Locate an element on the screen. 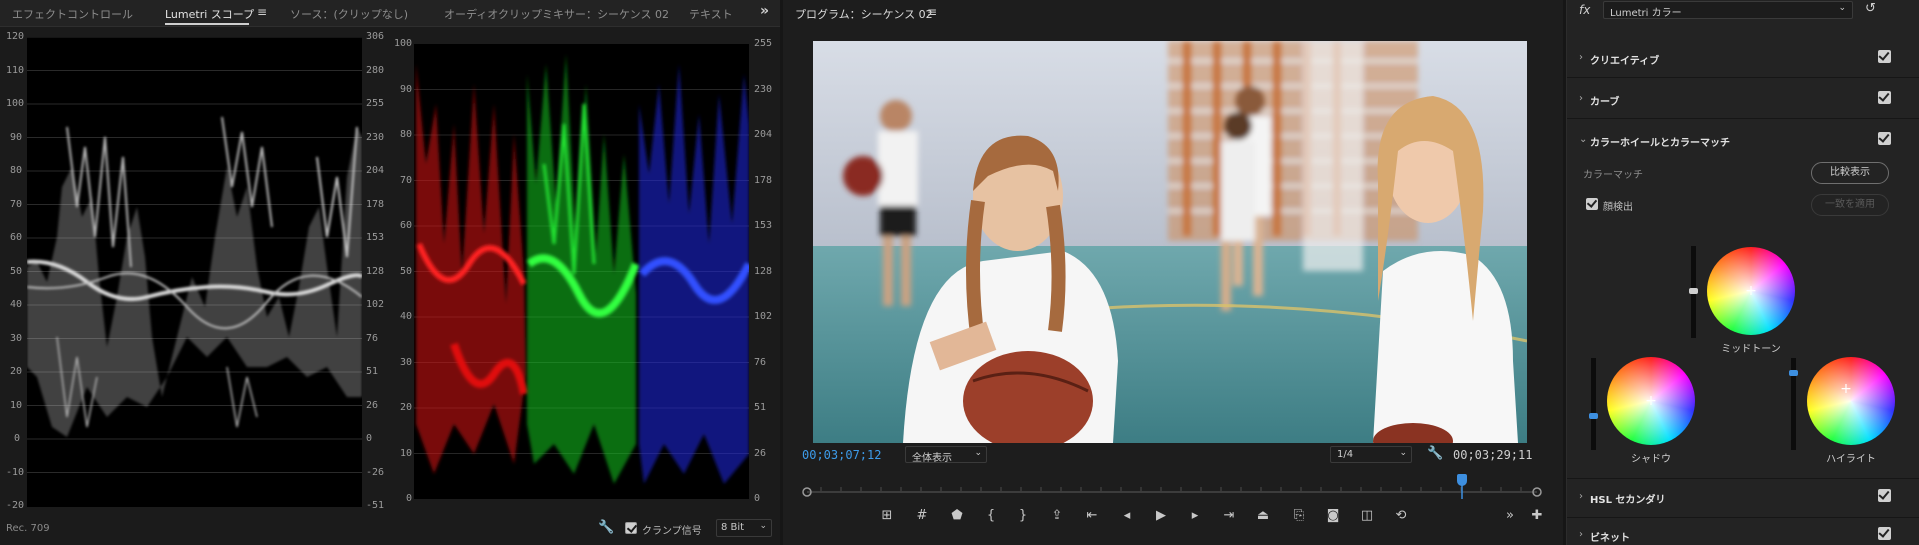  section-vignette: › ビネット is located at coordinates (1743, 532).